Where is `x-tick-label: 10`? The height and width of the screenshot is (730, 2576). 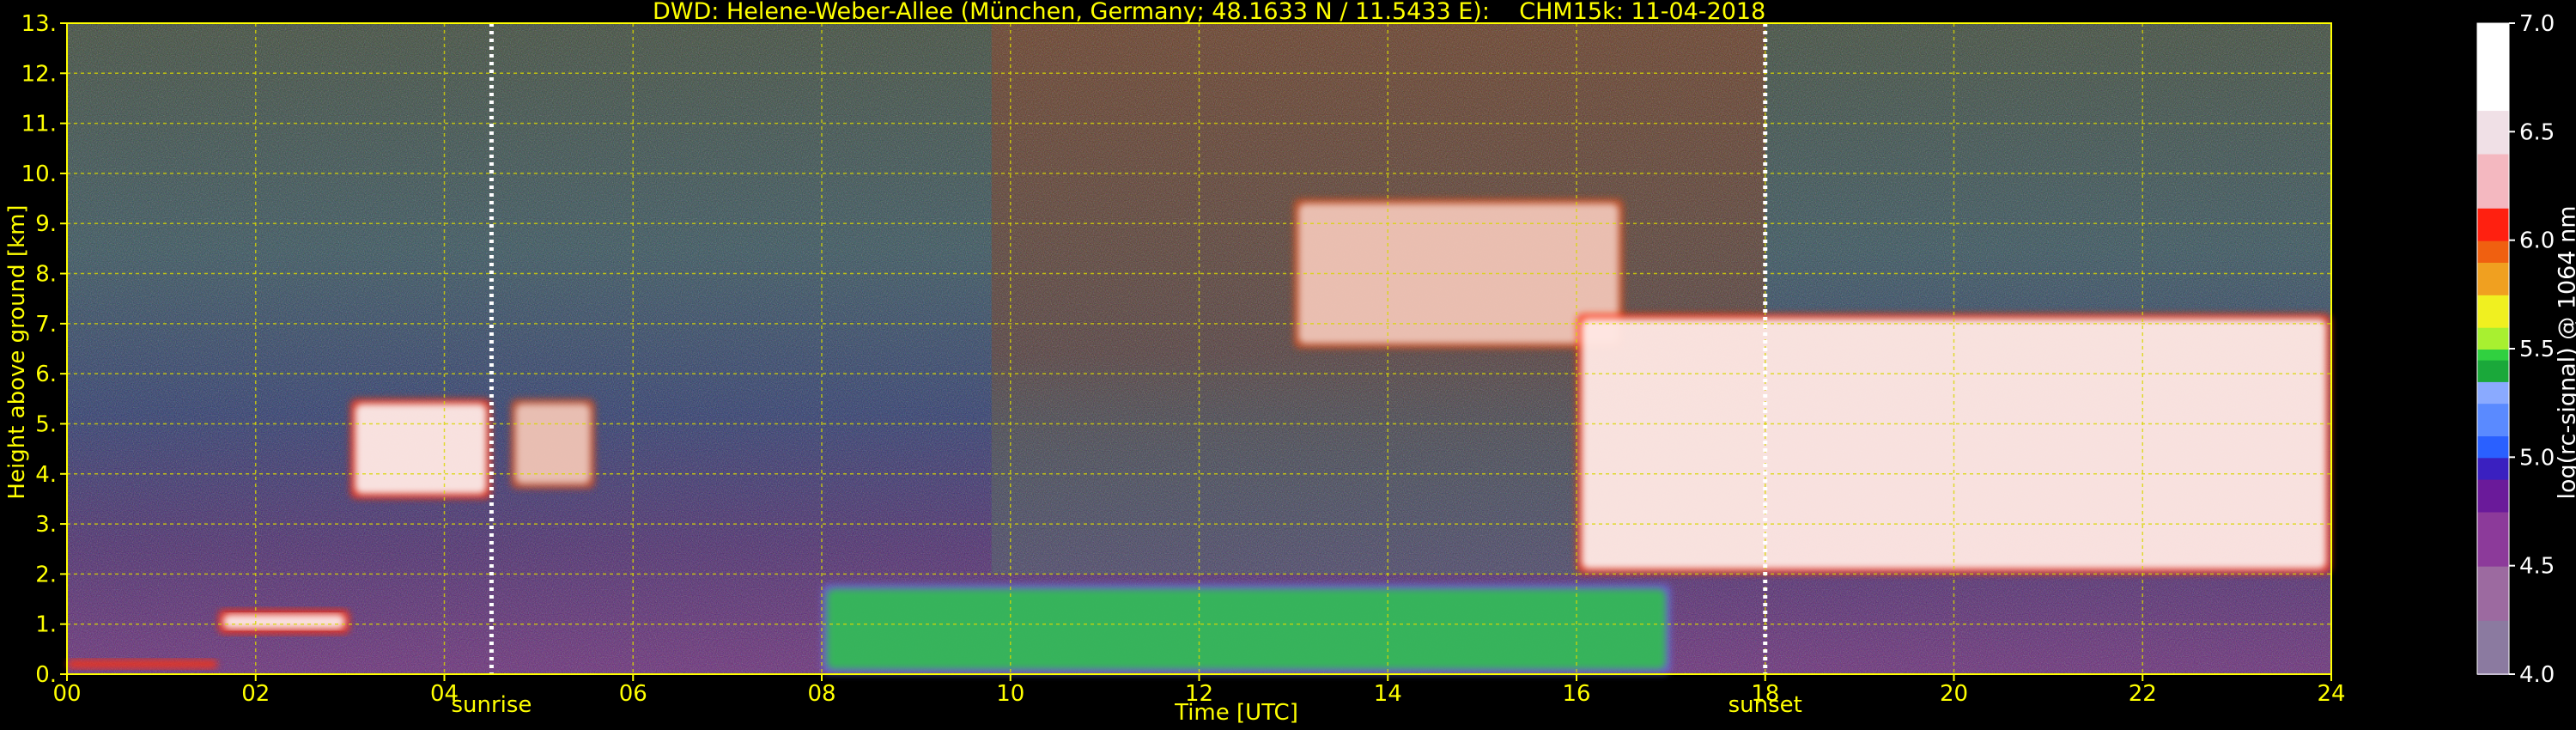
x-tick-label: 10 is located at coordinates (1010, 694).